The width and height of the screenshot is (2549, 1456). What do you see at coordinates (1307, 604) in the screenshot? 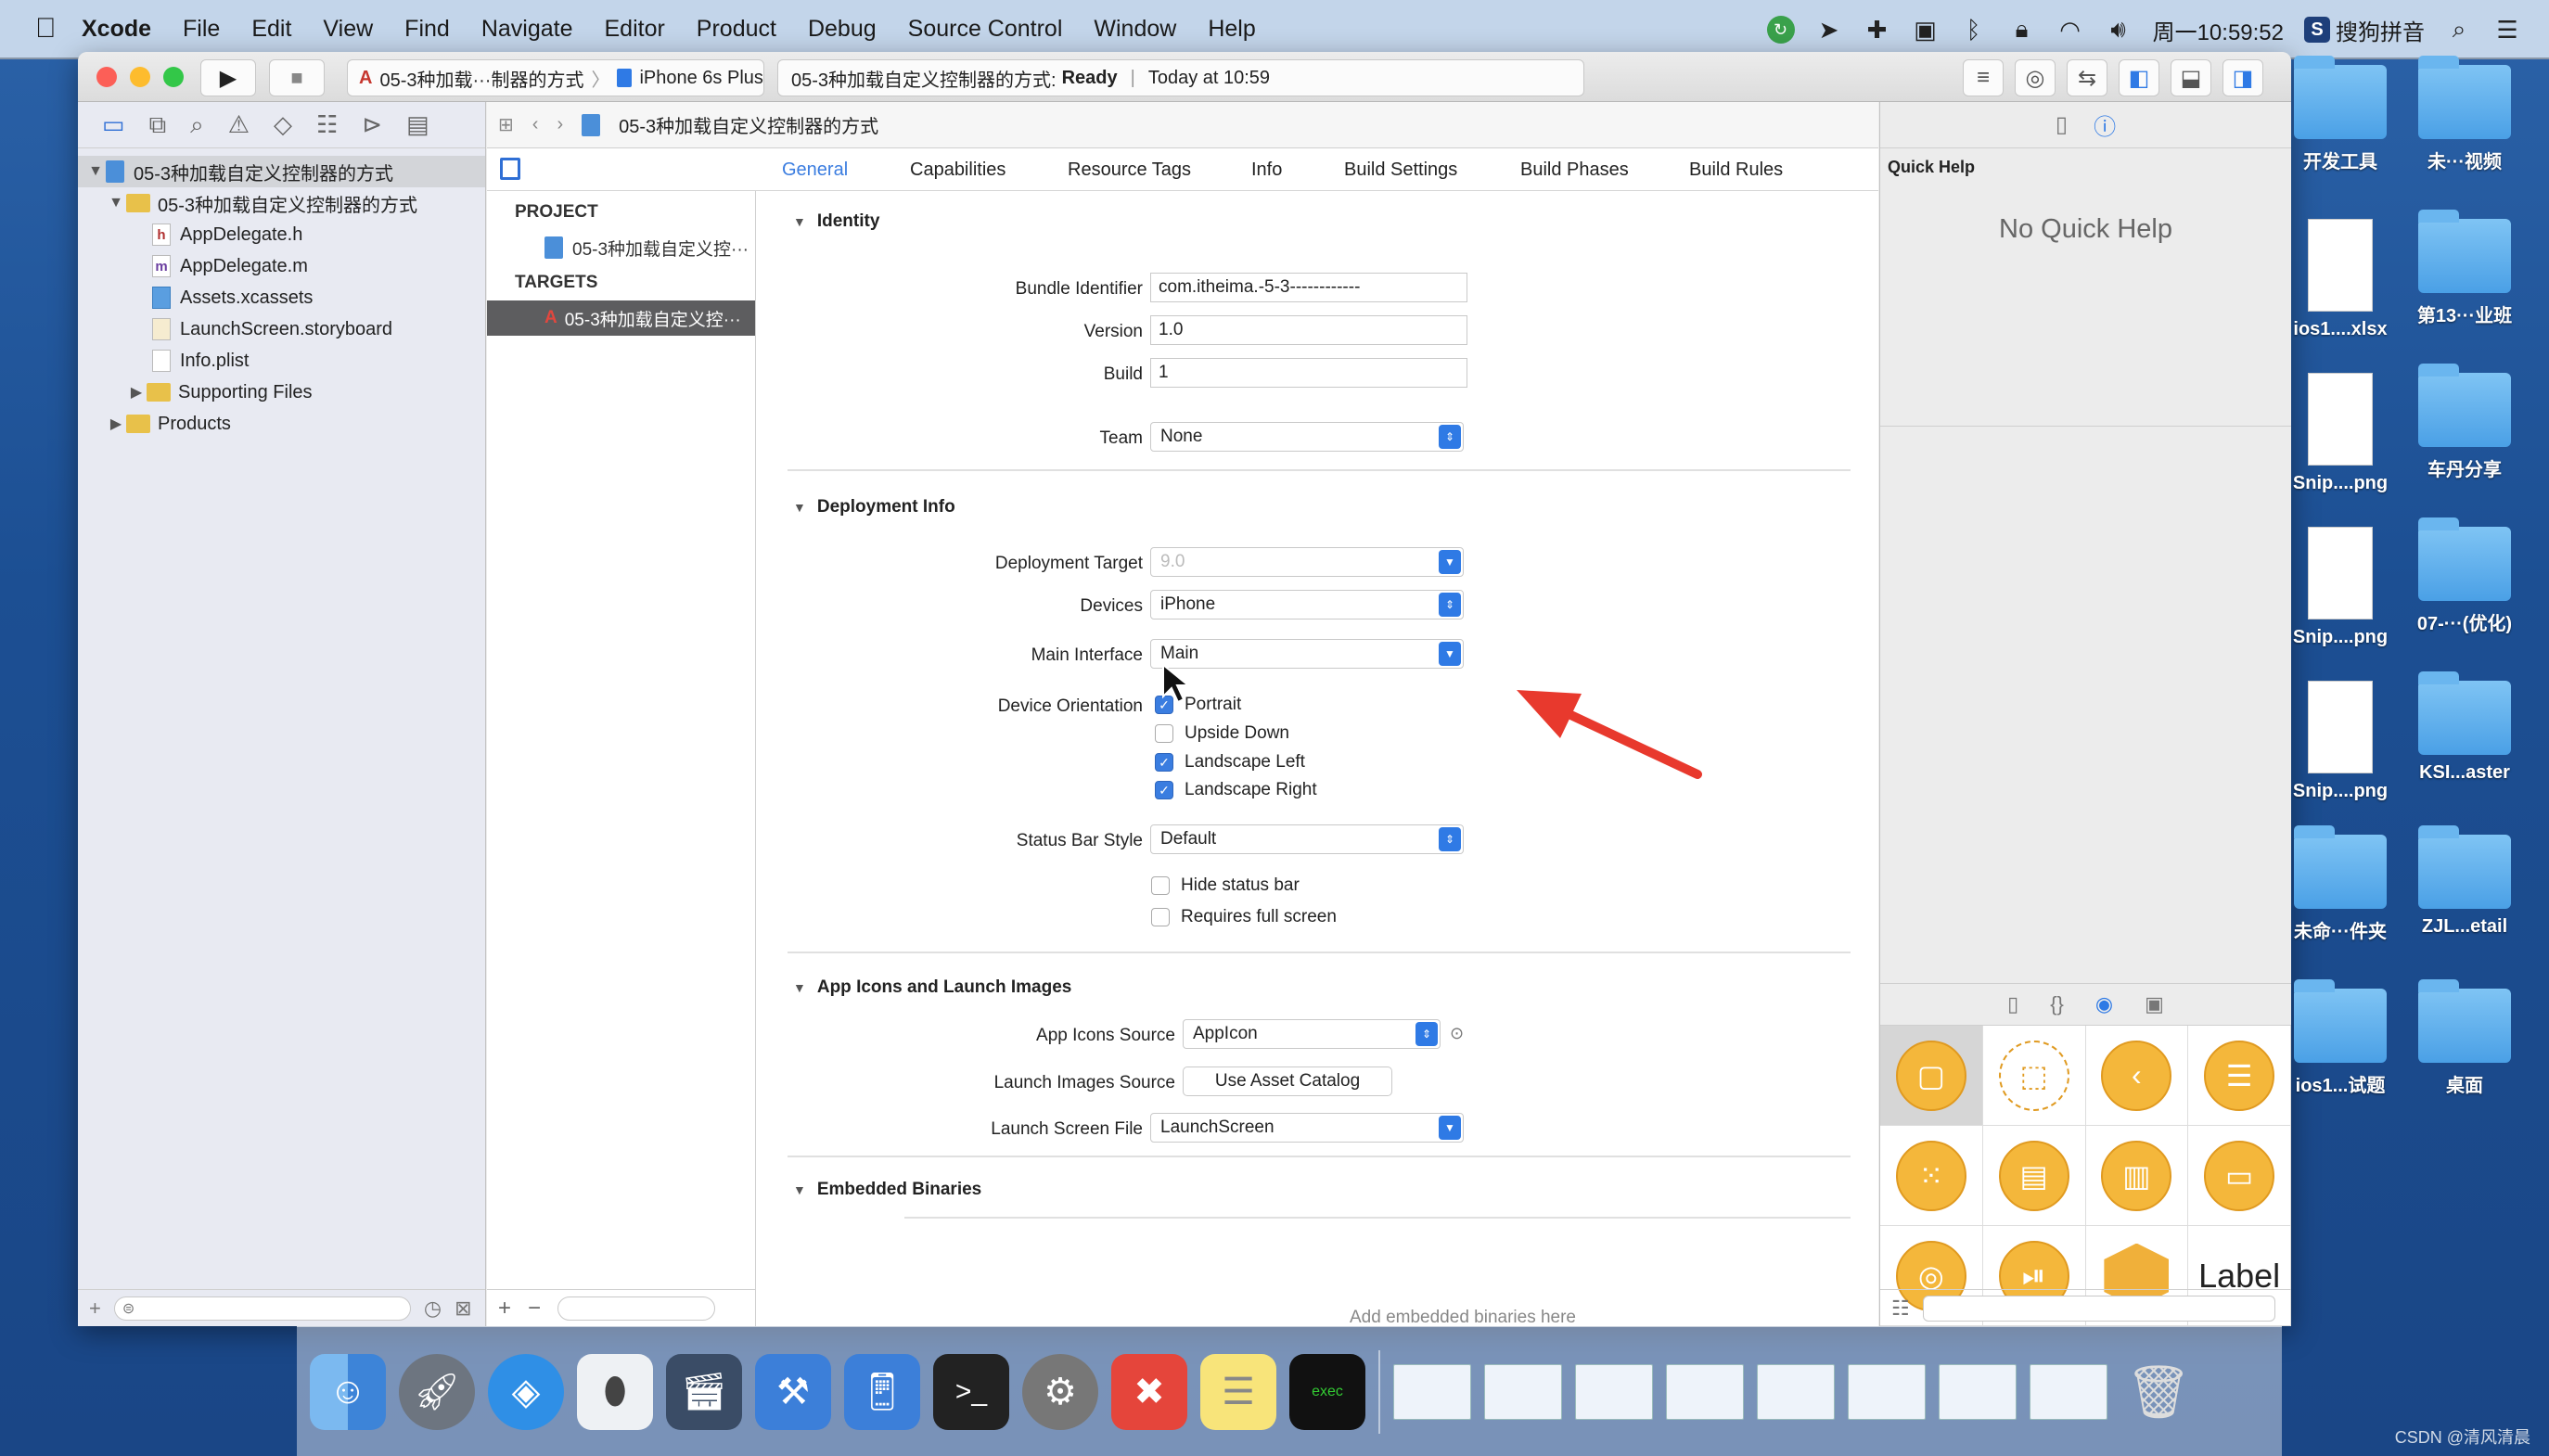
I see `devices-select: iPhone ⇕` at bounding box center [1307, 604].